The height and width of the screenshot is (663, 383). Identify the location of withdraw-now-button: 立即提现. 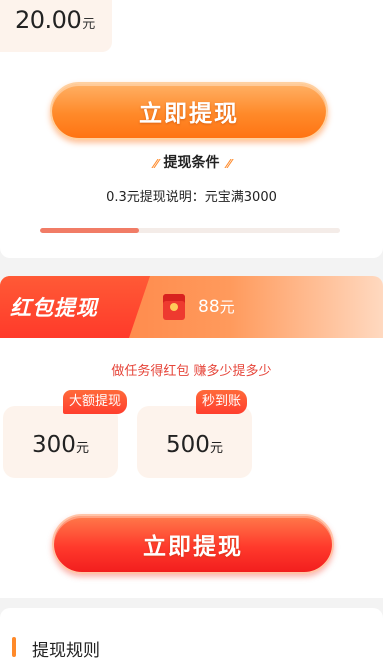
(189, 111).